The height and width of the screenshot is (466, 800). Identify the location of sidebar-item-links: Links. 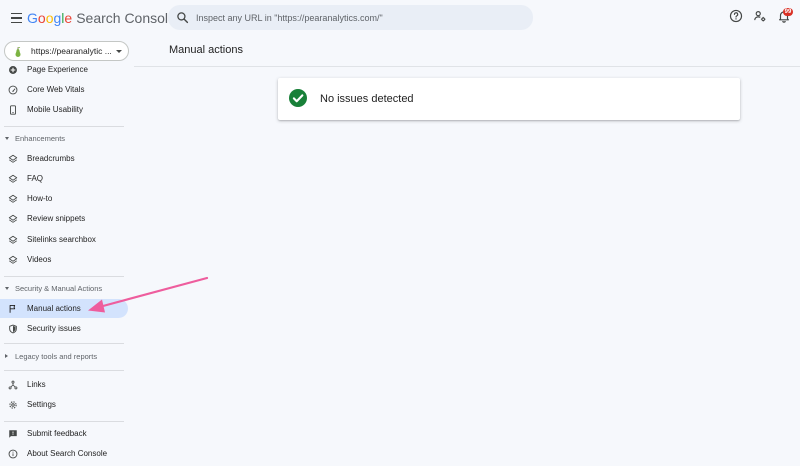
(64, 384).